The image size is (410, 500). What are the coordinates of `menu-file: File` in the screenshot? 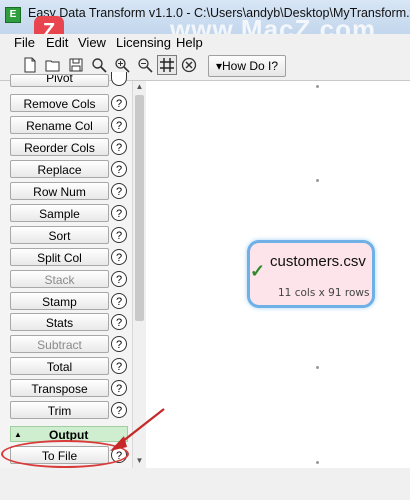 It's located at (24, 42).